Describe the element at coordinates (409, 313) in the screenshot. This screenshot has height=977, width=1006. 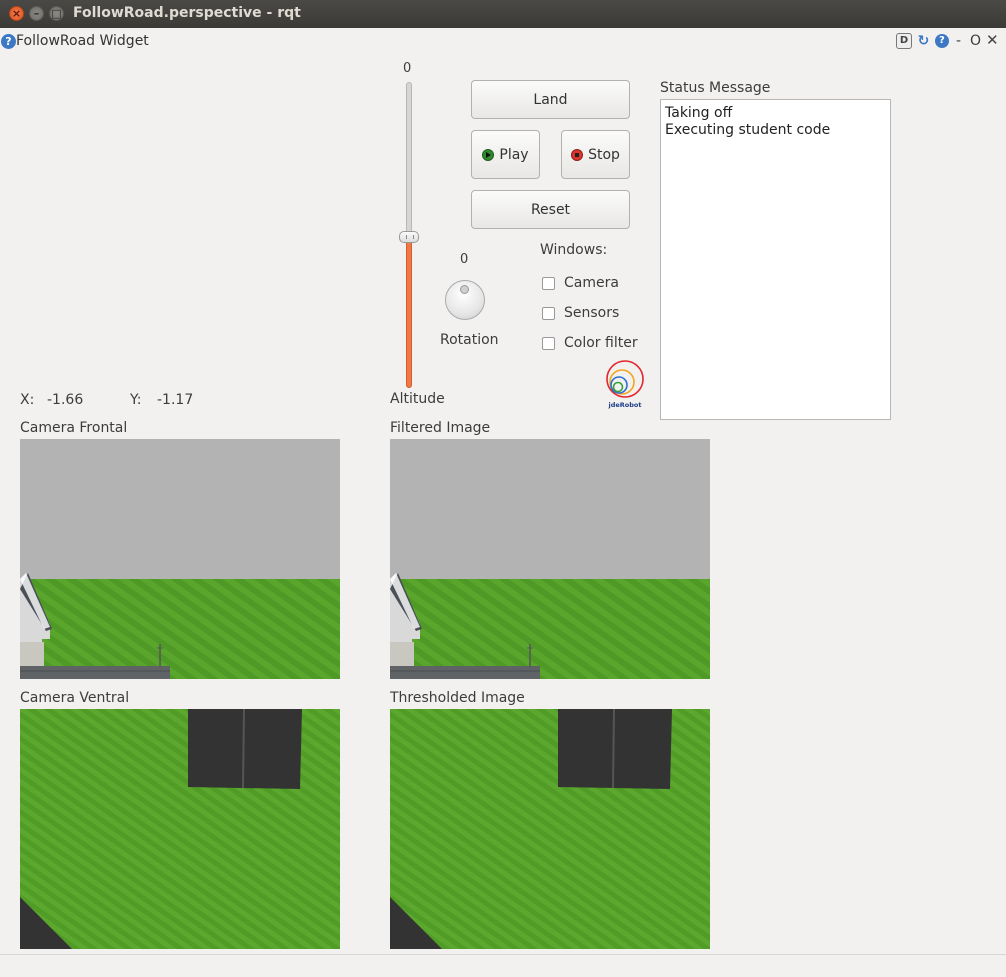
I see `altitude-slider-fill` at that location.